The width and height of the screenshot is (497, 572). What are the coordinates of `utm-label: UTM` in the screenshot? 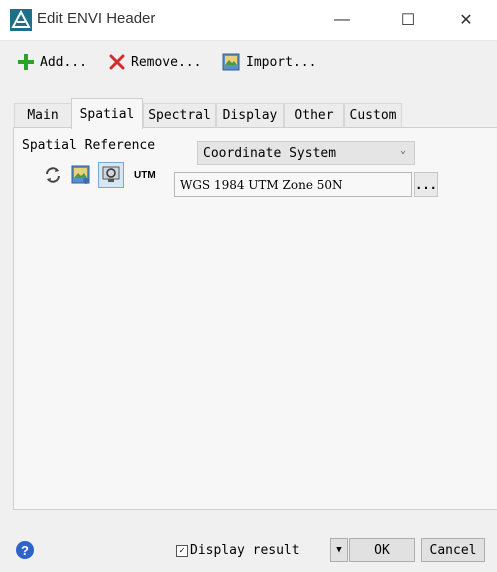 It's located at (145, 175).